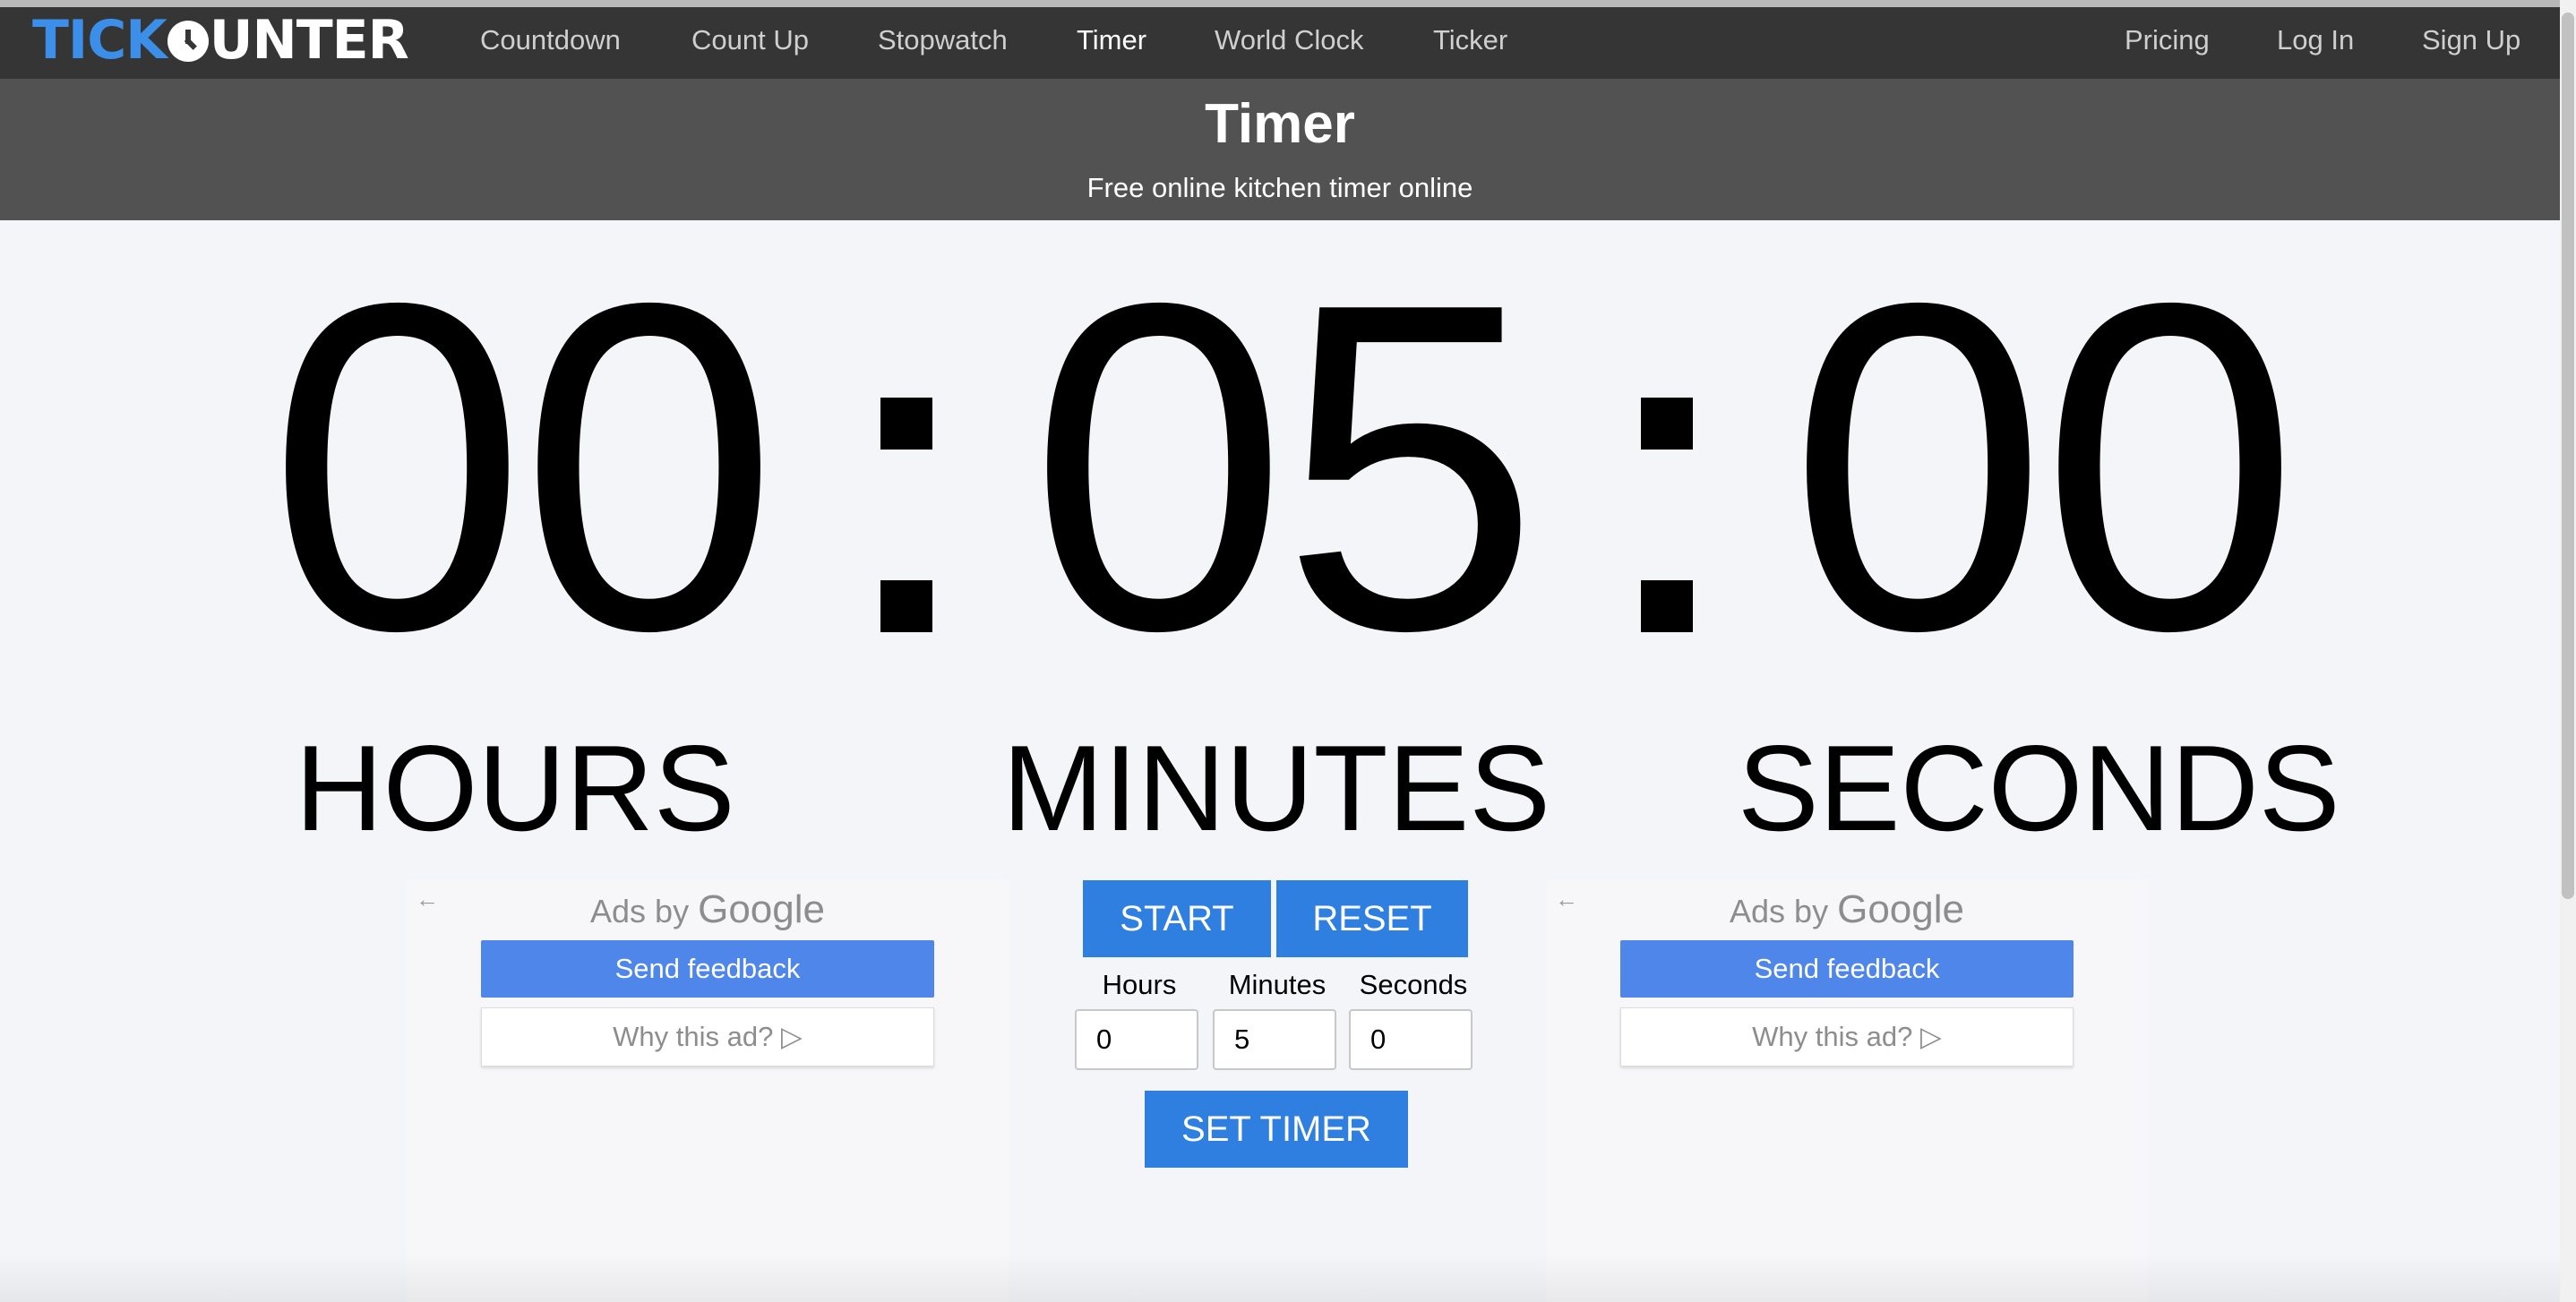  What do you see at coordinates (2167, 40) in the screenshot?
I see `nav-pricing: Pricing` at bounding box center [2167, 40].